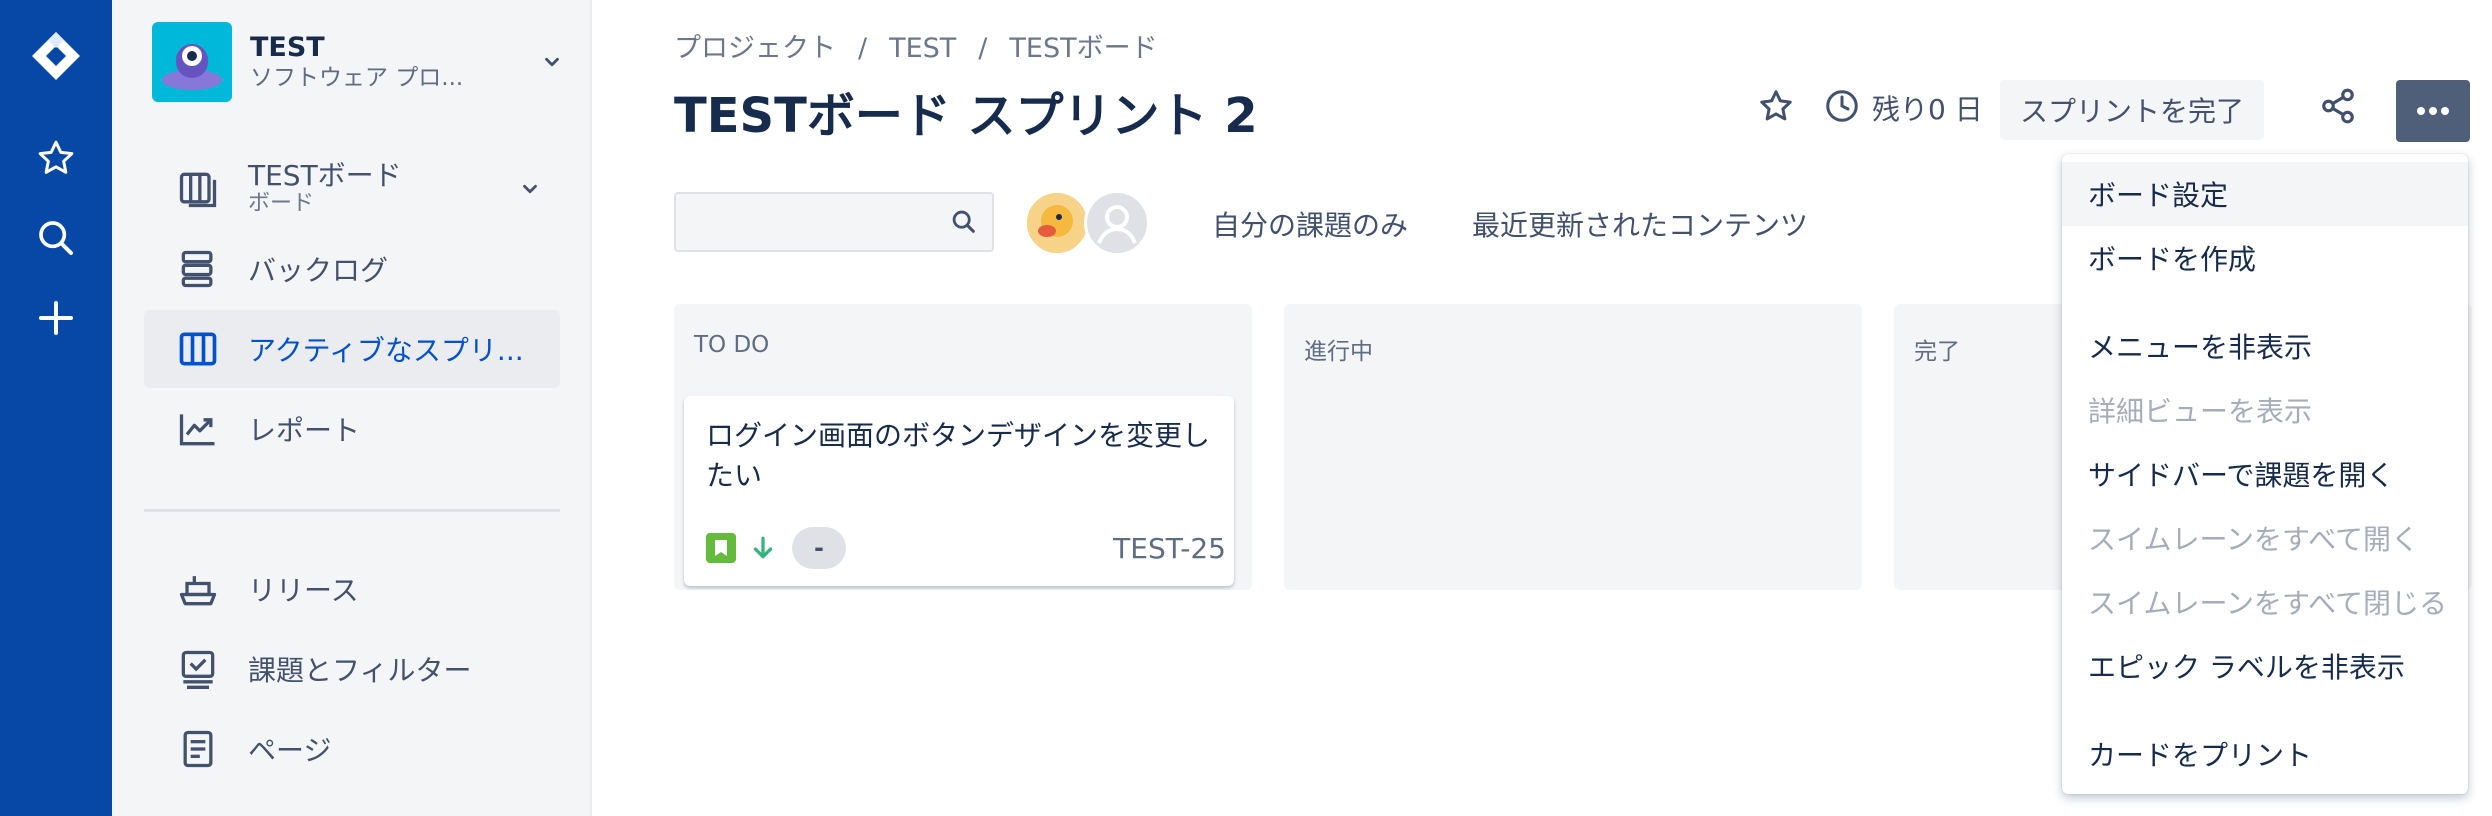 This screenshot has width=2492, height=816. What do you see at coordinates (1117, 223) in the screenshot?
I see `user-avatar-default` at bounding box center [1117, 223].